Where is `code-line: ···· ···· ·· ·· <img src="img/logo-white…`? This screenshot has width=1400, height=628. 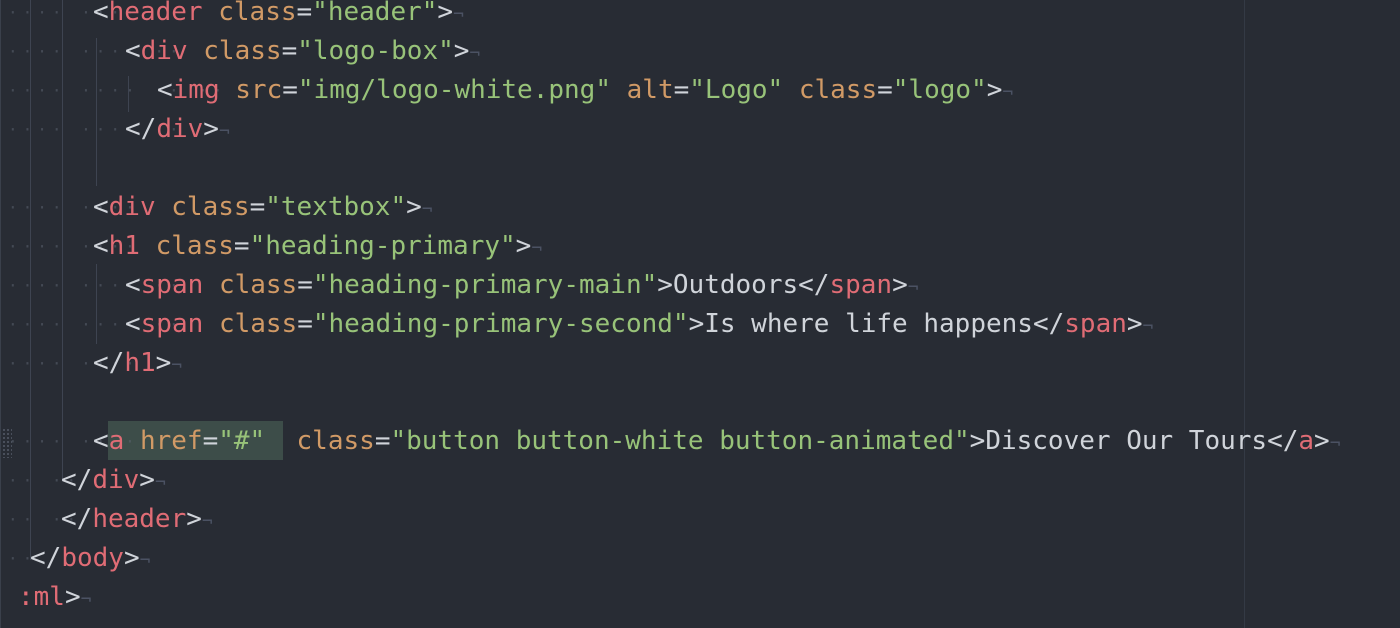 code-line: ···· ···· ·· ·· <img src="img/logo-white… is located at coordinates (700, 90).